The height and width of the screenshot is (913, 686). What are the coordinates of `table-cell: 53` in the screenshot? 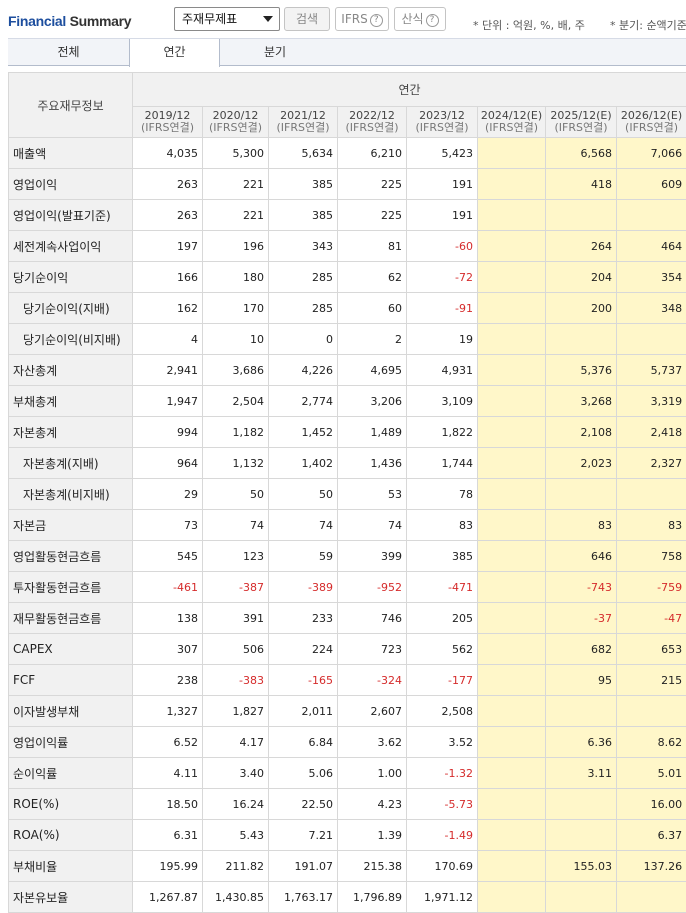 It's located at (372, 494).